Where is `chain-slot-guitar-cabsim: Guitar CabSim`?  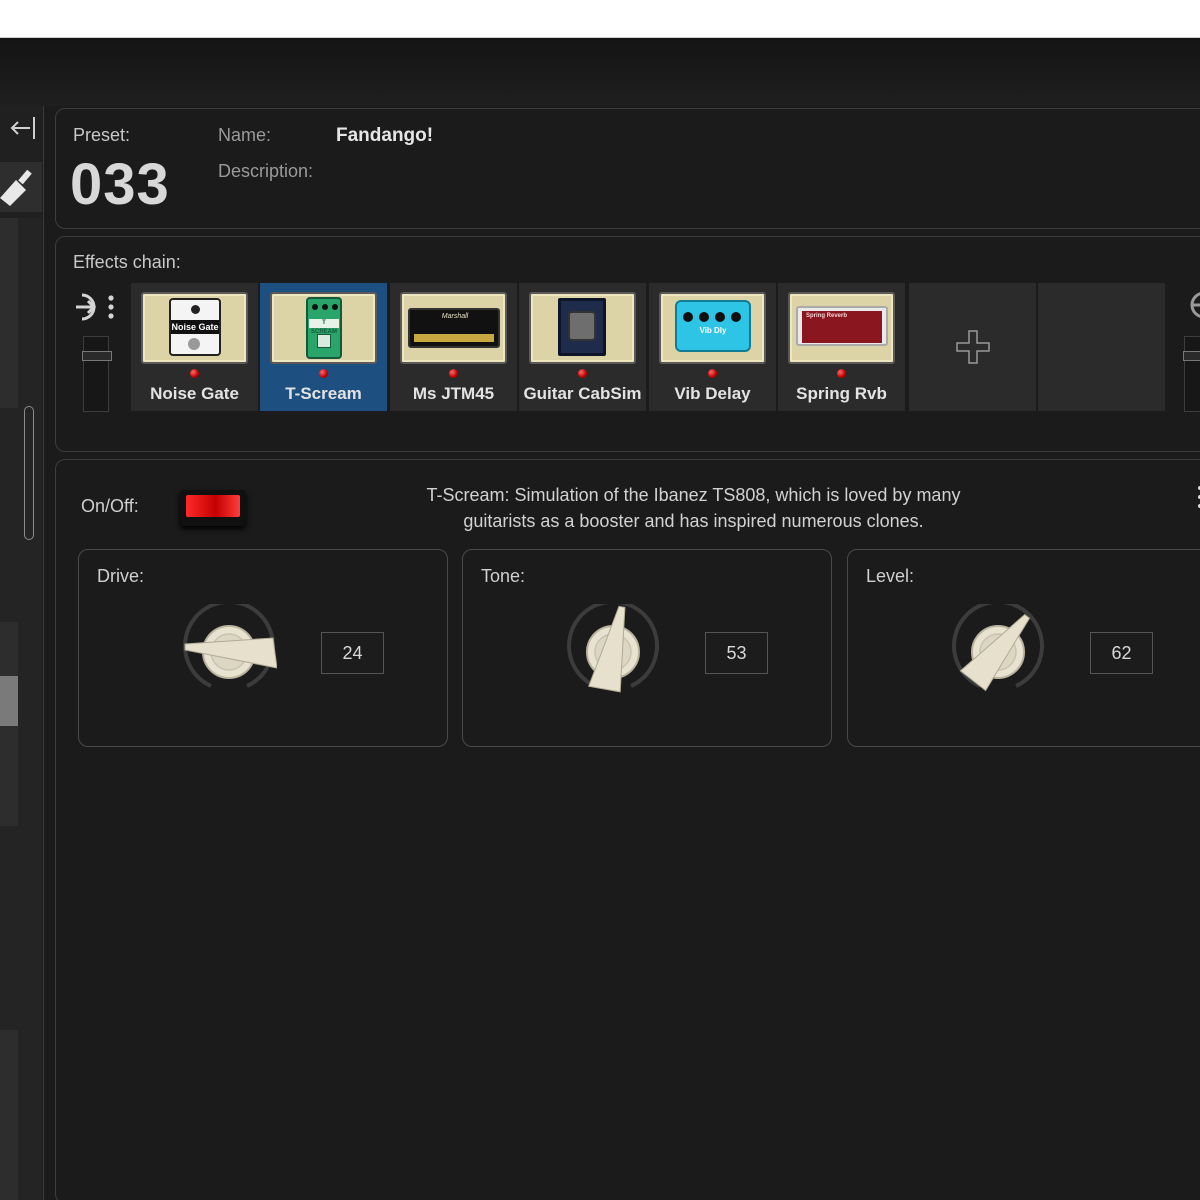 chain-slot-guitar-cabsim: Guitar CabSim is located at coordinates (582, 347).